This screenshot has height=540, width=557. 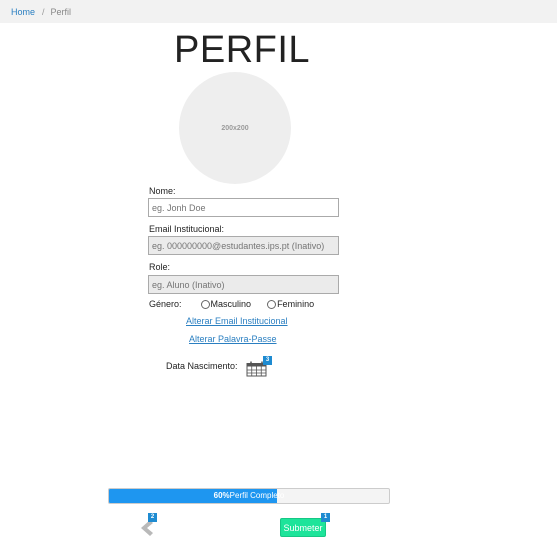 I want to click on email-label: Email Institucional:, so click(x=187, y=229).